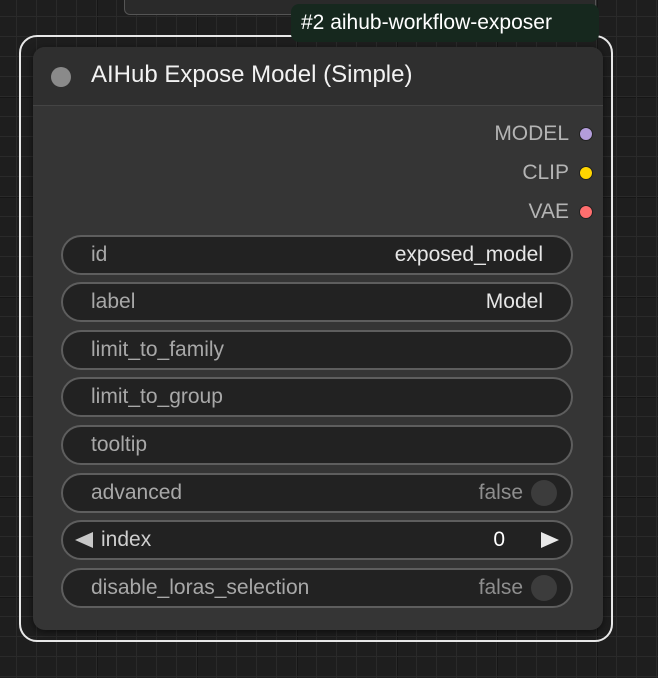 The height and width of the screenshot is (678, 658). Describe the element at coordinates (545, 172) in the screenshot. I see `output-clip-label: CLIP` at that location.